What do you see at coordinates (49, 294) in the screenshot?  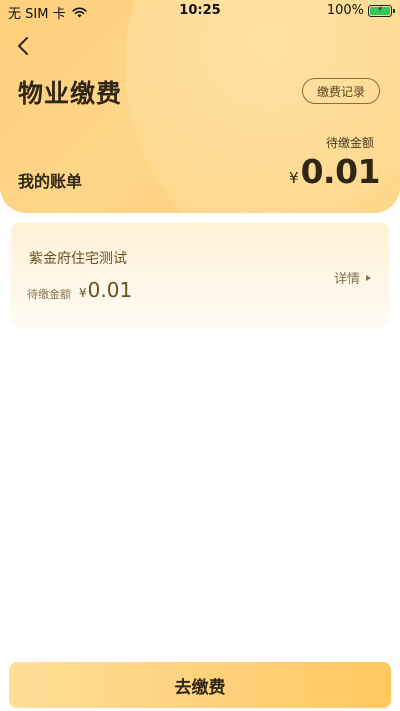 I see `property-due-label: 待缴金额` at bounding box center [49, 294].